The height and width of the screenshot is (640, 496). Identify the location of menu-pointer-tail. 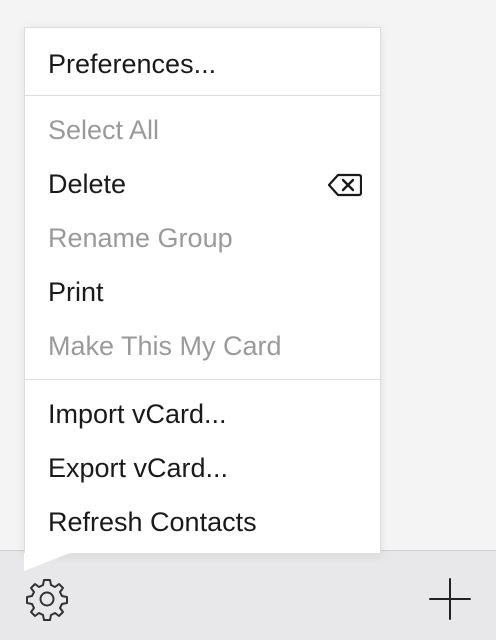
(47, 562).